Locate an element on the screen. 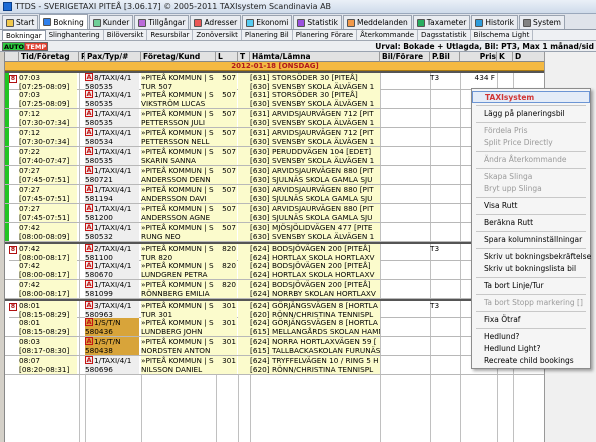 This screenshot has height=442, width=596. column-header: P.Bil is located at coordinates (445, 57).